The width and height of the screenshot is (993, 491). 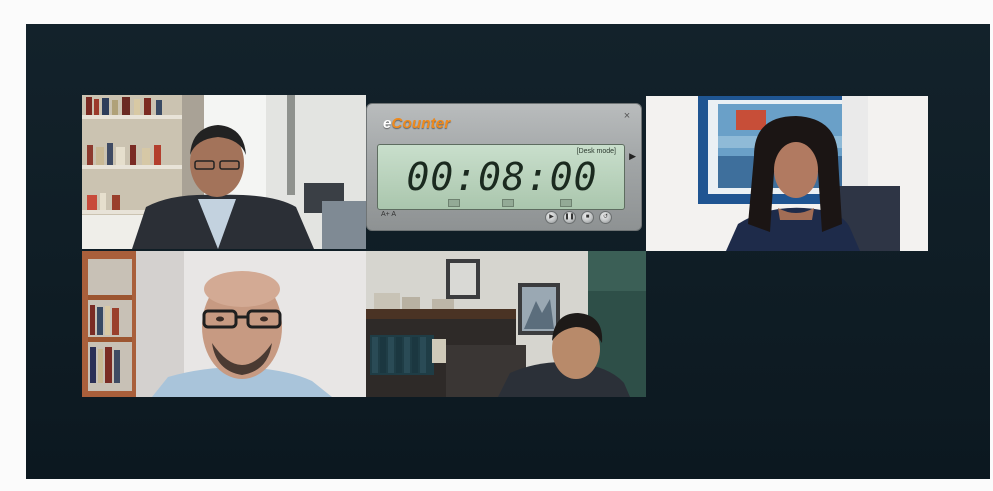 I want to click on play-button: ▶, so click(x=551, y=217).